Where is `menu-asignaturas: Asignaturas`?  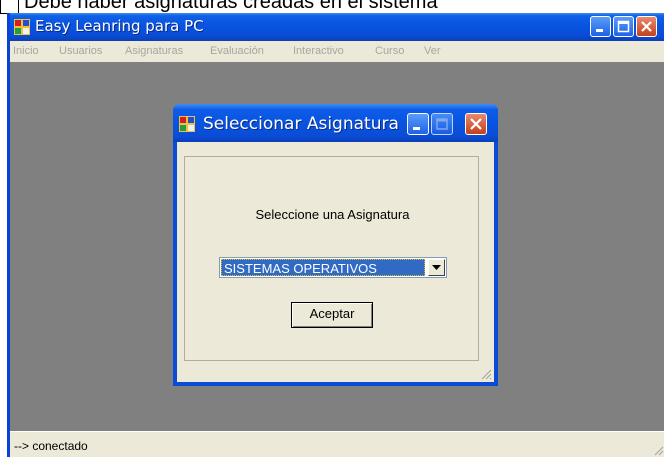 menu-asignaturas: Asignaturas is located at coordinates (154, 51).